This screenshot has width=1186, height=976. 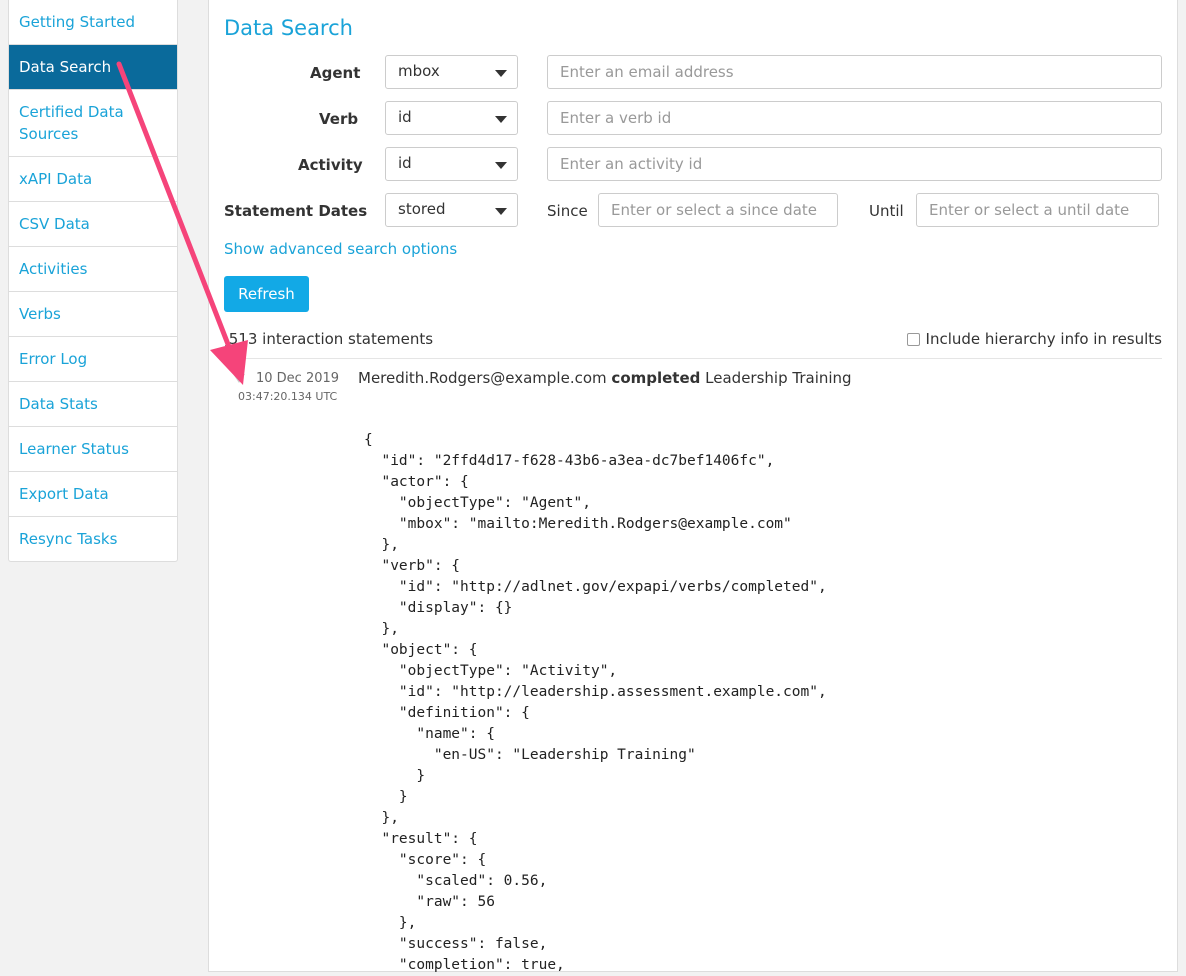 I want to click on statement-count: ,513 interaction statements, so click(x=329, y=339).